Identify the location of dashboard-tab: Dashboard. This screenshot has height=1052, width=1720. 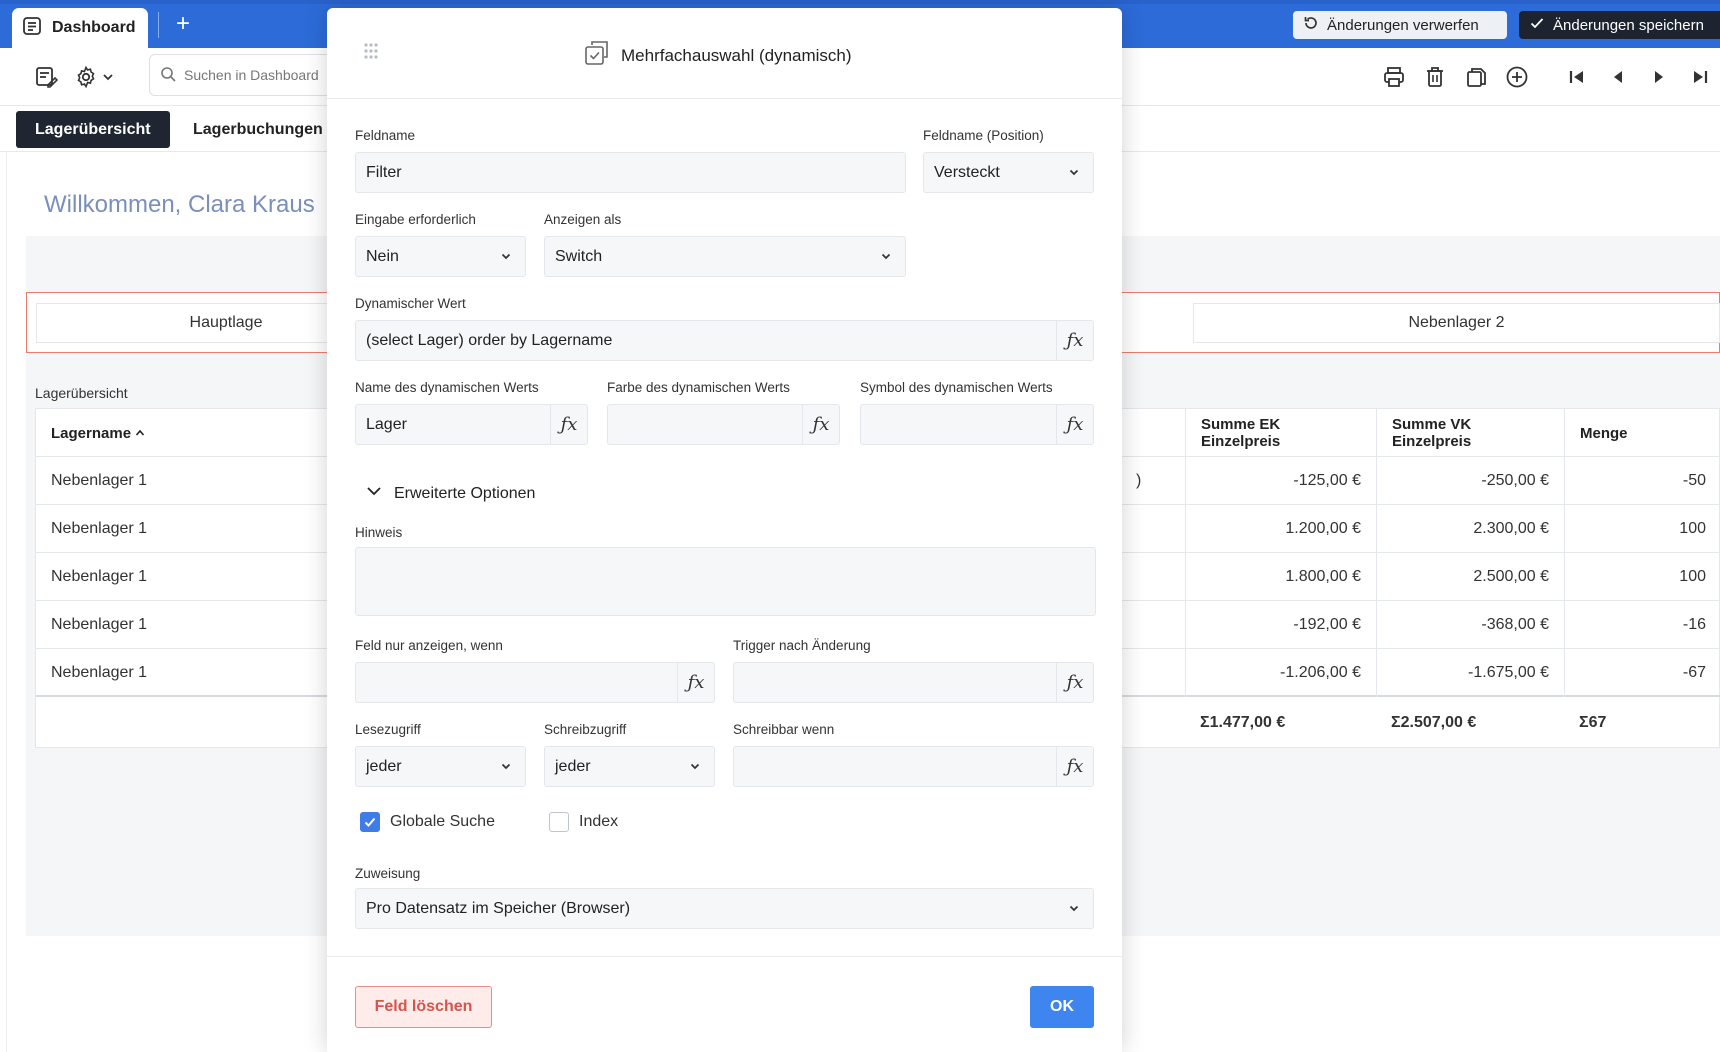
(80, 28).